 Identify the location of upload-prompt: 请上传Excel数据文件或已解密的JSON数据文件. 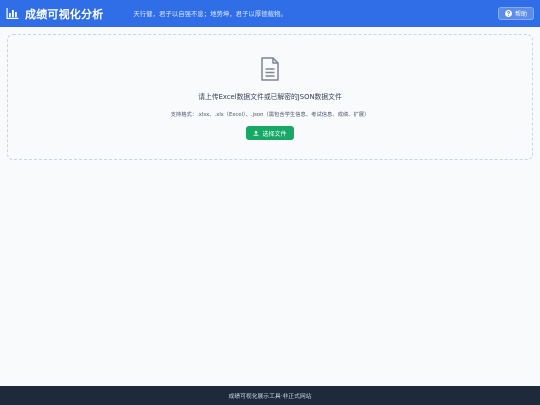
(270, 97).